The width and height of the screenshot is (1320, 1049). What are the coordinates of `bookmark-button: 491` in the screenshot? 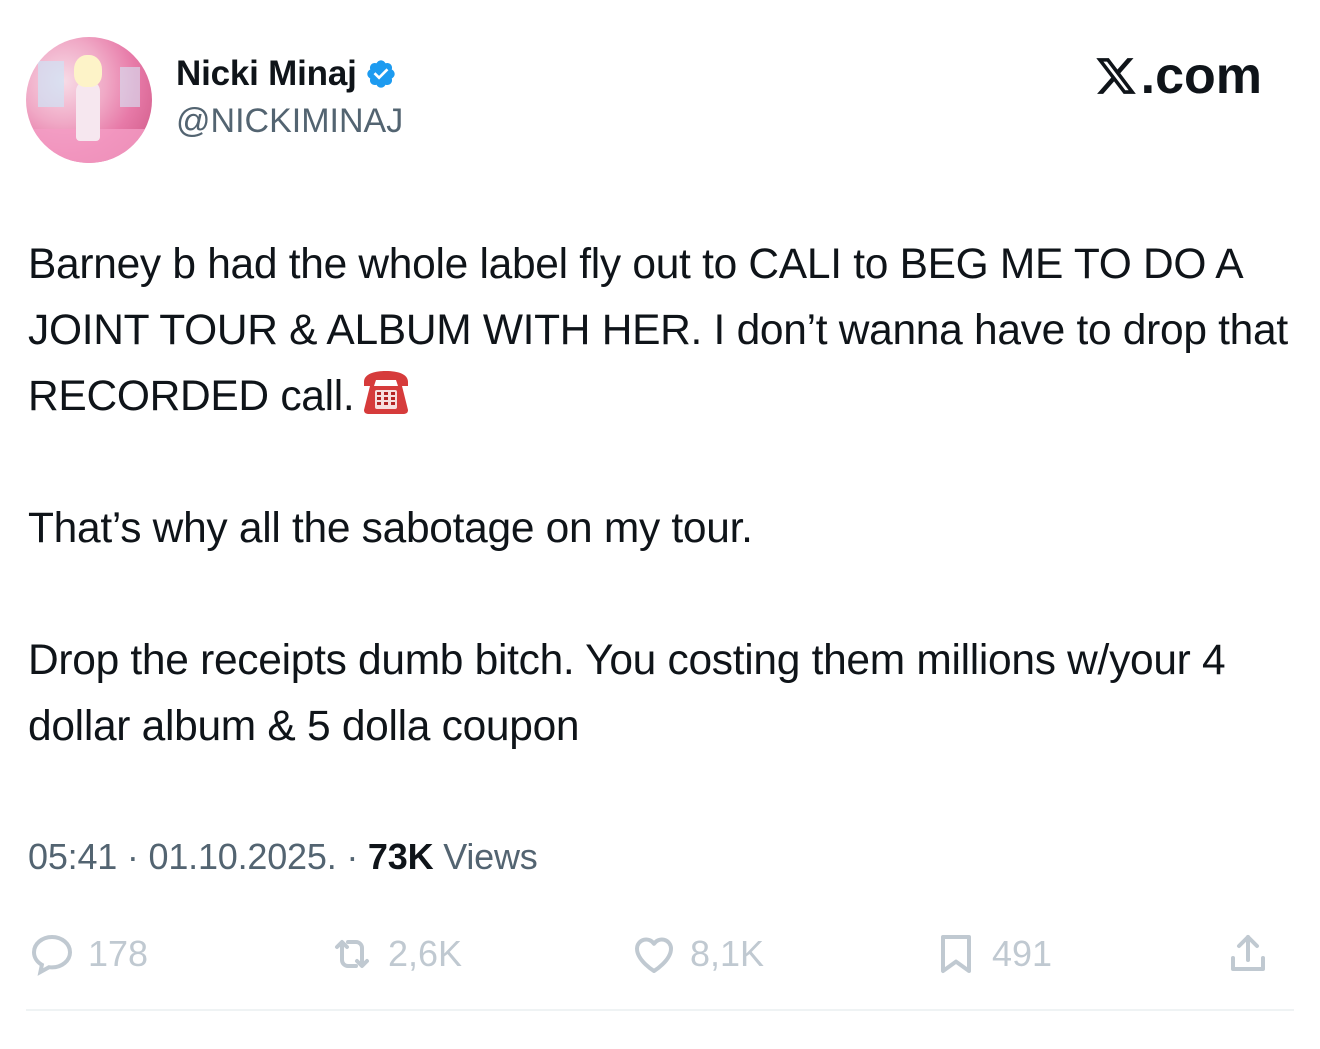 It's located at (992, 954).